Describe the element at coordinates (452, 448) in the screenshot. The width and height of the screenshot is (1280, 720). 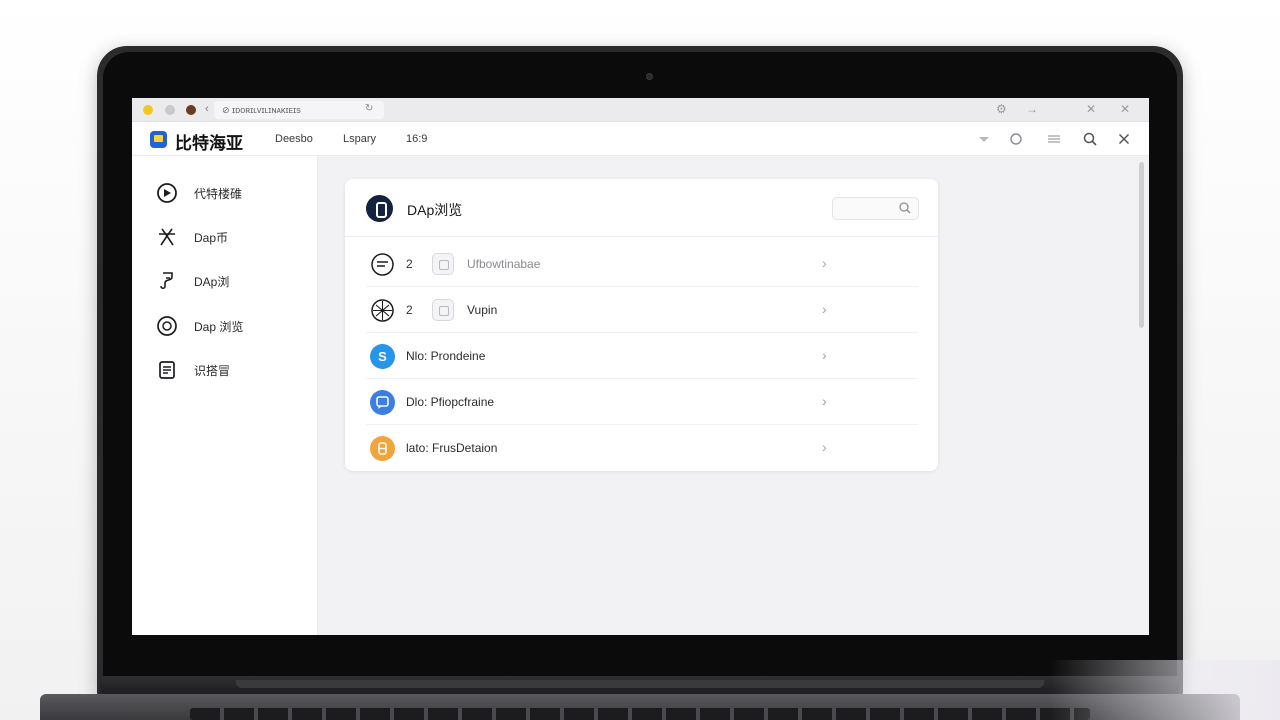
I see `row-label: lato: FrusDetaion` at that location.